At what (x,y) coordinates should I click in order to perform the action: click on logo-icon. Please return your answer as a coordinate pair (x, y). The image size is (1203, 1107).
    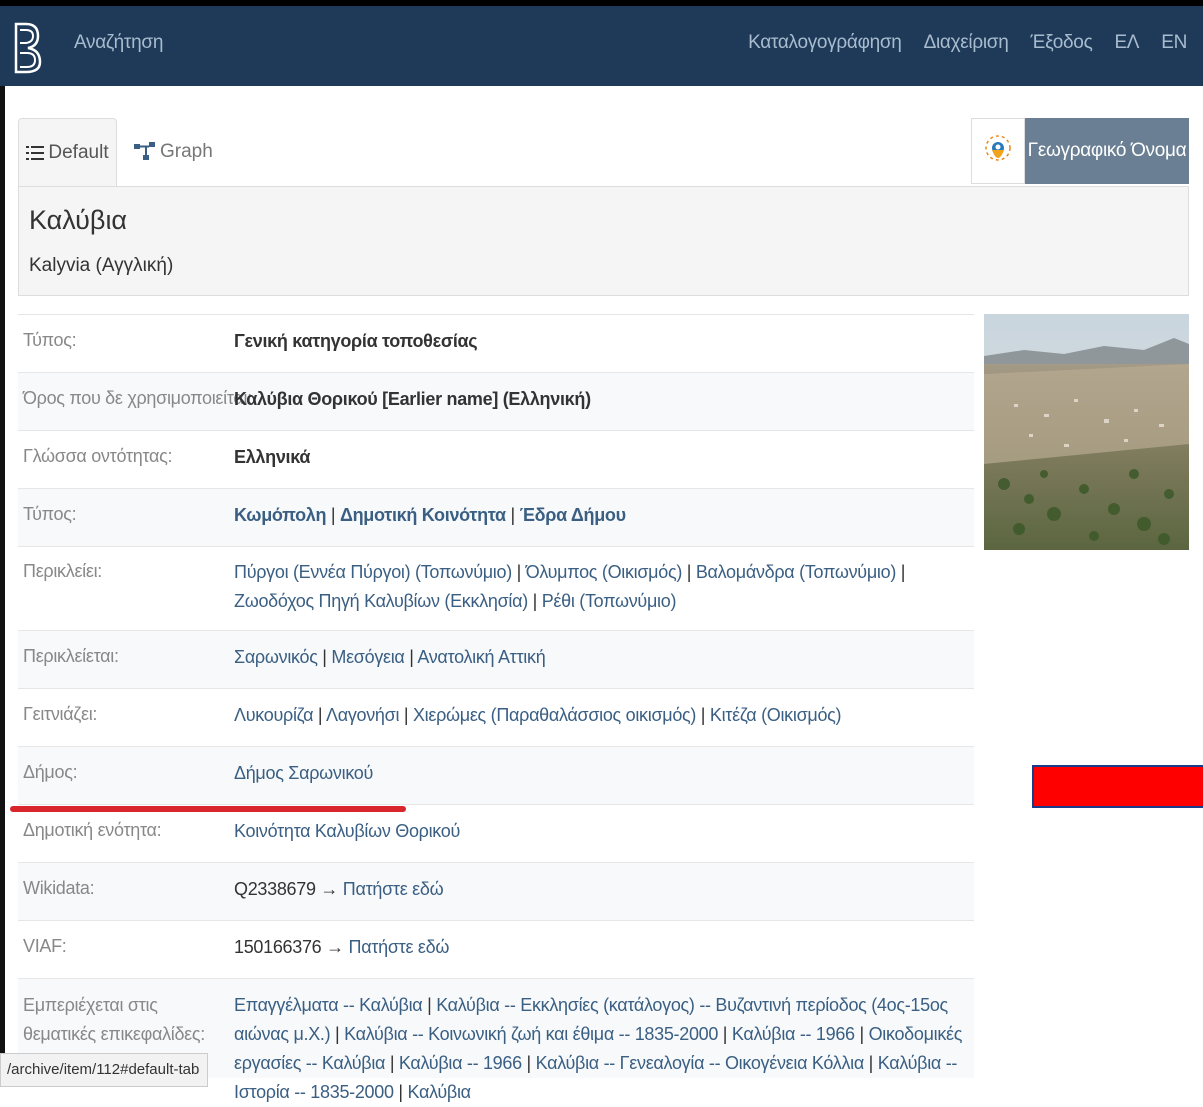
    Looking at the image, I should click on (27, 48).